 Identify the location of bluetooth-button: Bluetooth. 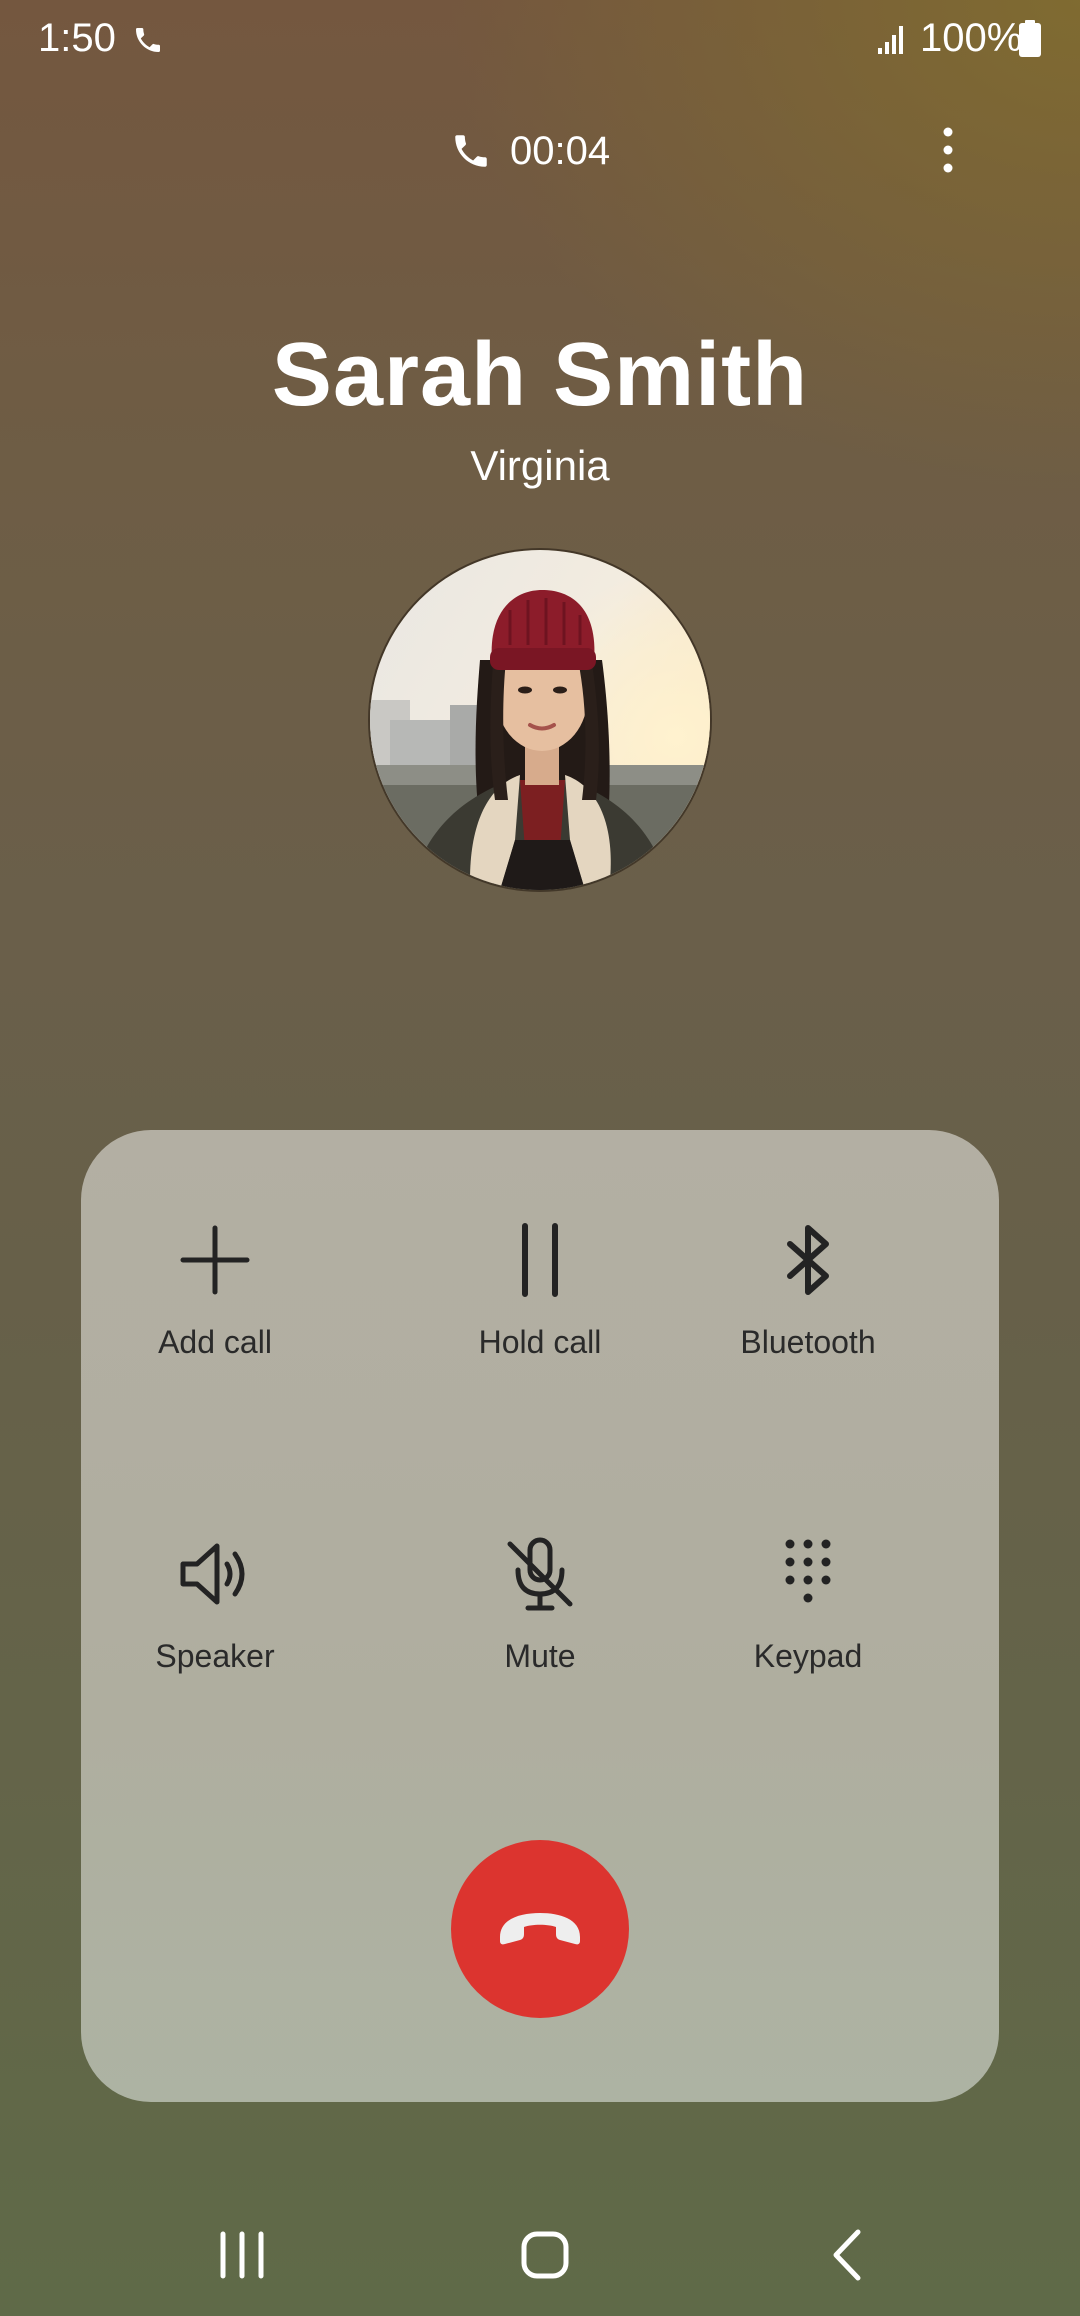
(808, 1320).